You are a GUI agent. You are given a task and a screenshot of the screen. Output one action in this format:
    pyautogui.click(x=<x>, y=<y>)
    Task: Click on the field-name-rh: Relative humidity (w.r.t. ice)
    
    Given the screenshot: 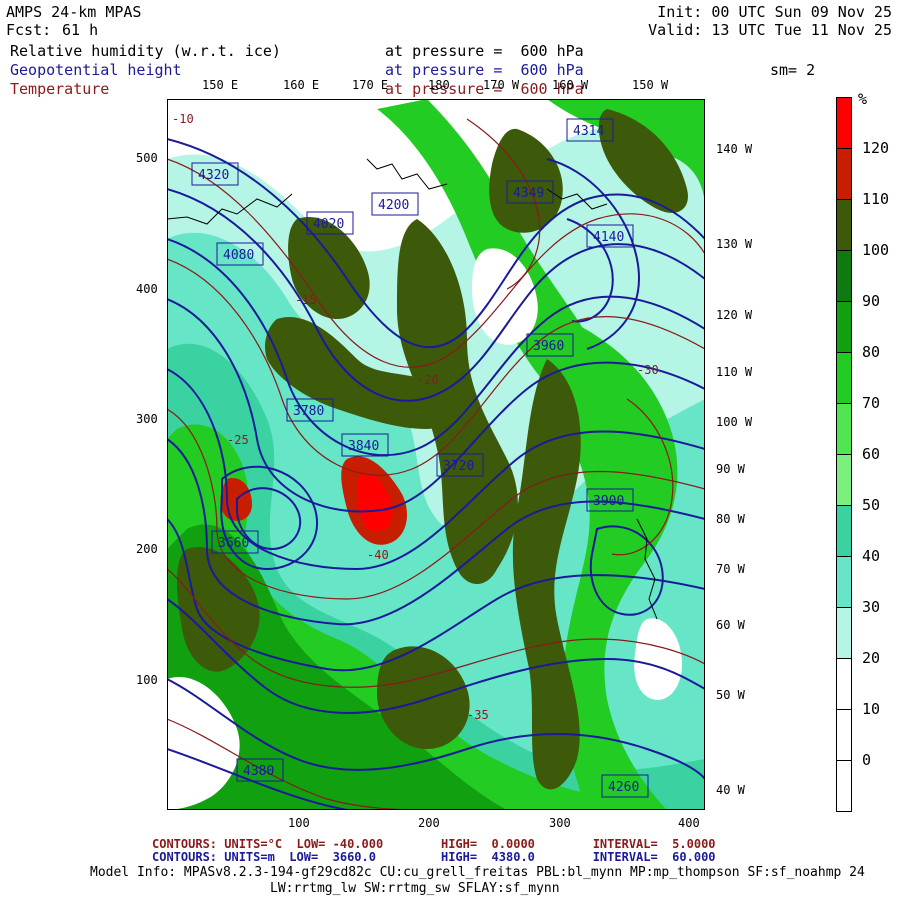 What is the action you would take?
    pyautogui.click(x=145, y=51)
    